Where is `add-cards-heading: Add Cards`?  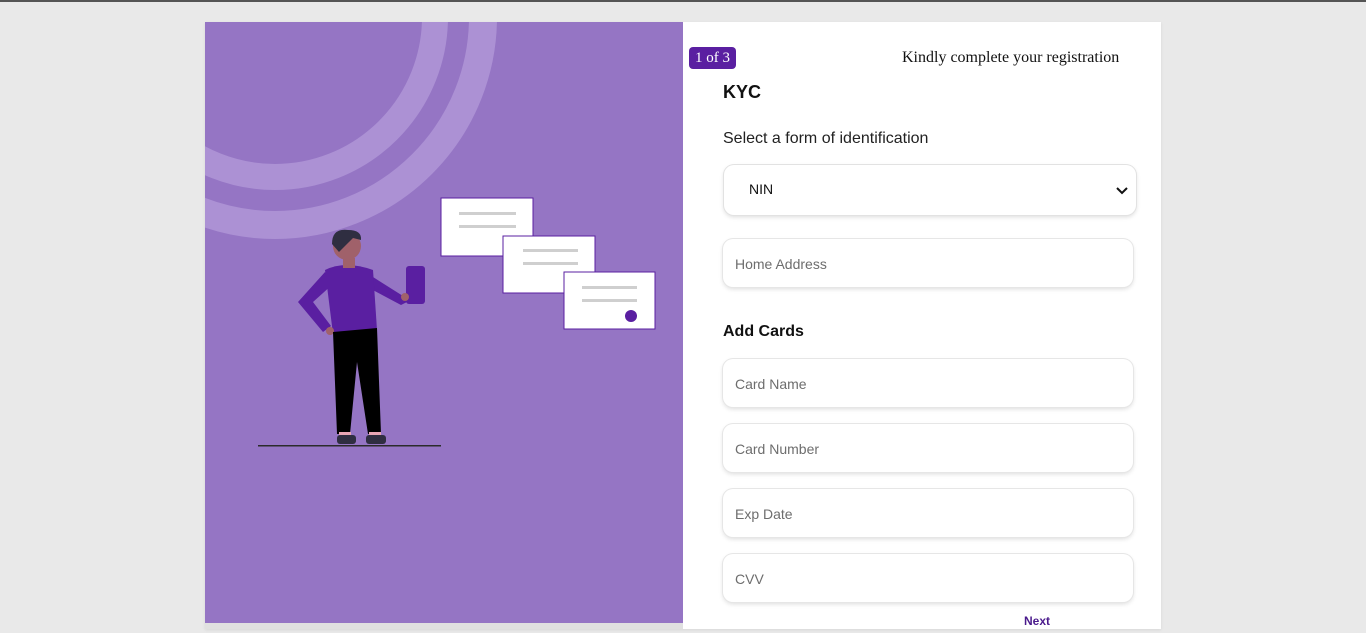
add-cards-heading: Add Cards is located at coordinates (763, 331).